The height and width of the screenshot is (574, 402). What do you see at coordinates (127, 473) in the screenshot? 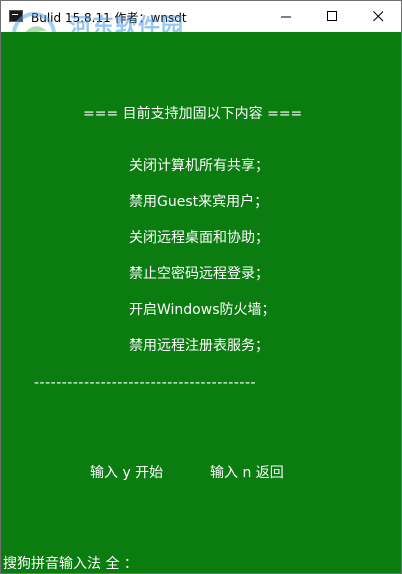
I see `start-prompt: 输入 y 开始` at bounding box center [127, 473].